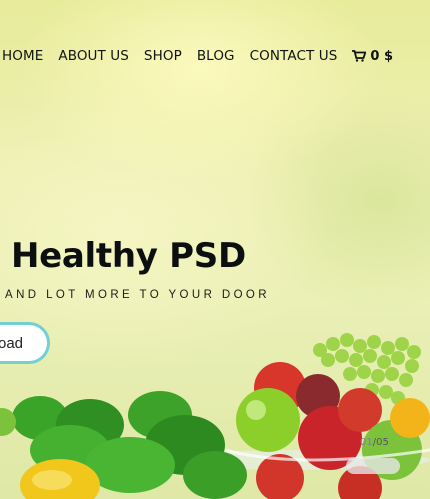 This screenshot has width=430, height=499. What do you see at coordinates (294, 56) in the screenshot?
I see `nav-contact-us: CONTACT US` at bounding box center [294, 56].